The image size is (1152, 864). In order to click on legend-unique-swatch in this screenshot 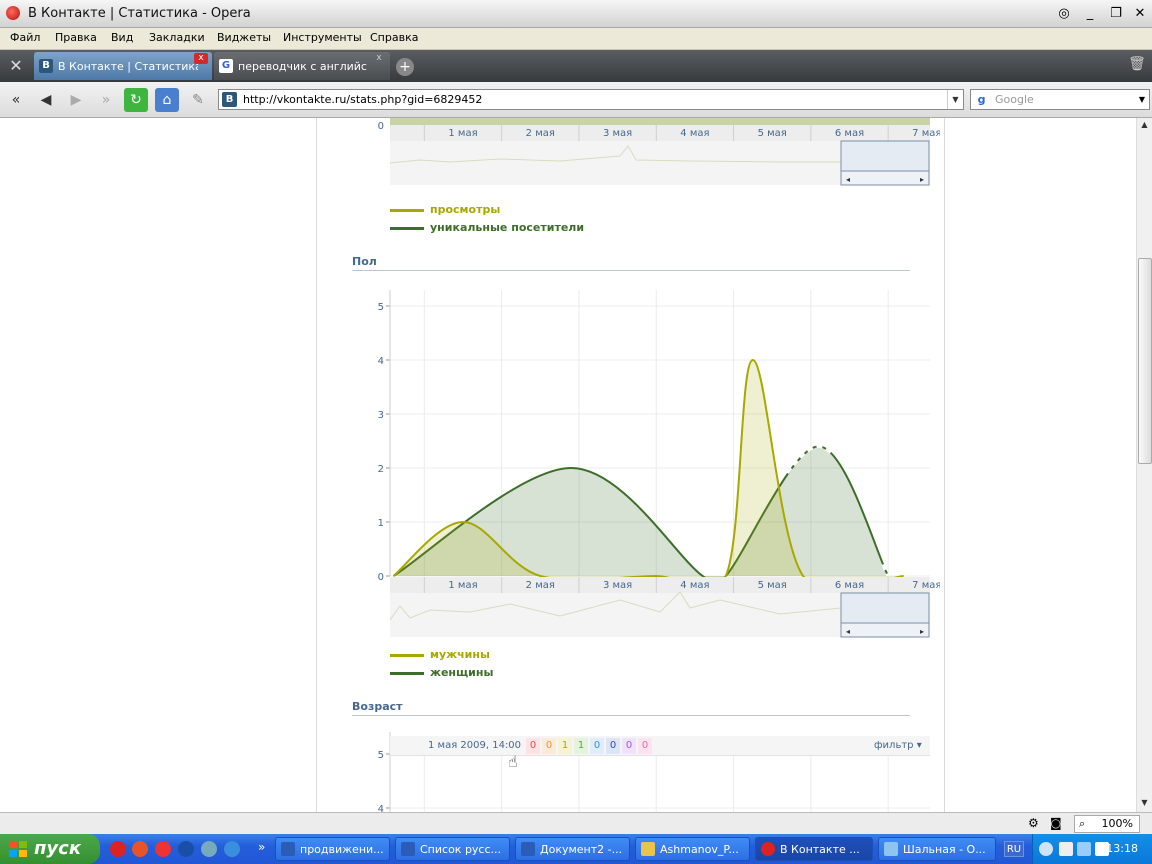, I will do `click(407, 228)`.